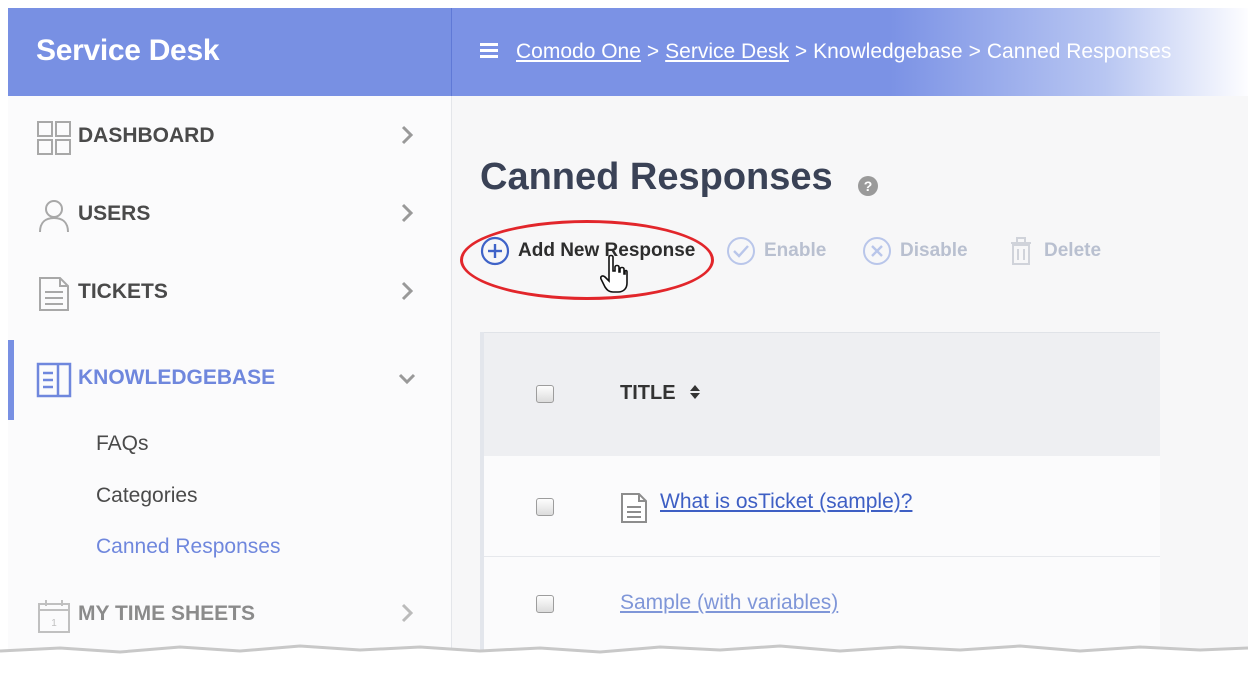  Describe the element at coordinates (786, 502) in the screenshot. I see `response-title-link: What is osTicket (sample)?` at that location.